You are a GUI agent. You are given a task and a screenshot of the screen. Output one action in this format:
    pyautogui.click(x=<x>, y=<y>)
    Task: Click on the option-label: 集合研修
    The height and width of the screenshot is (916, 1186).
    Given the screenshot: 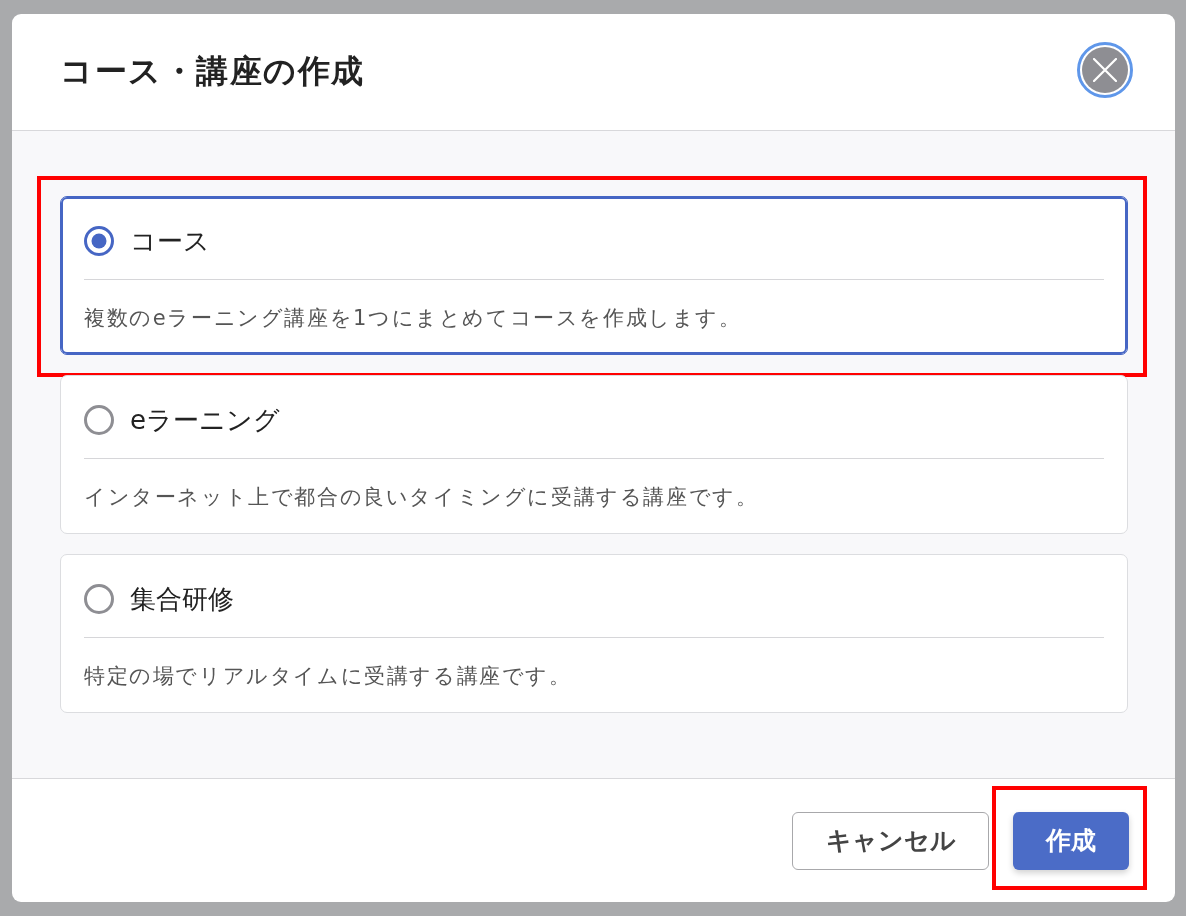 What is the action you would take?
    pyautogui.click(x=182, y=599)
    